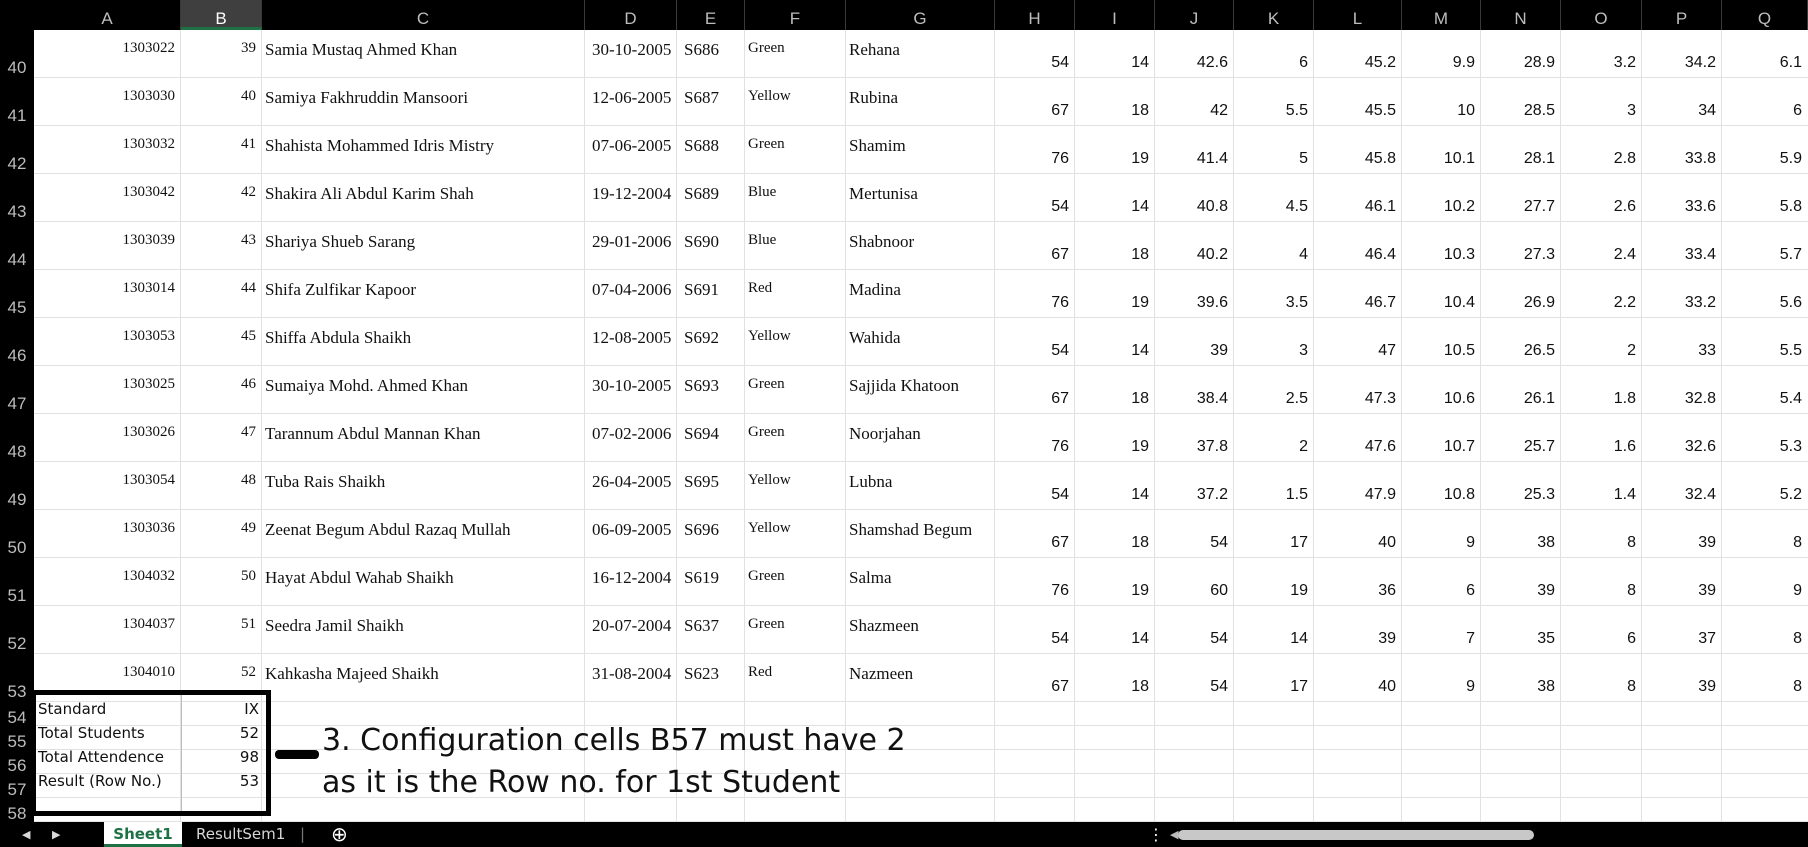 The width and height of the screenshot is (1808, 847). Describe the element at coordinates (1032, 591) in the screenshot. I see `cell-h51: 76` at that location.